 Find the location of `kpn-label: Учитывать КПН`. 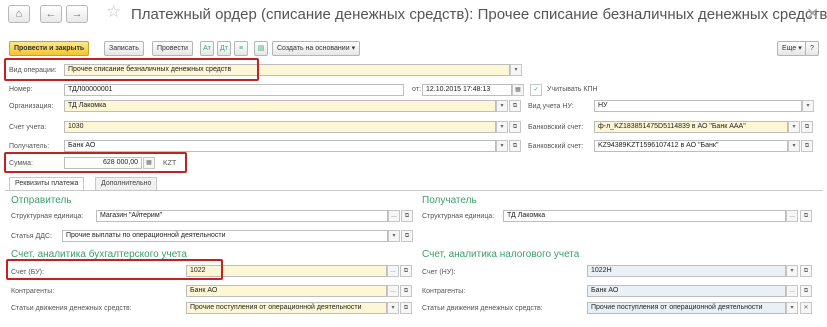

kpn-label: Учитывать КПН is located at coordinates (572, 89).